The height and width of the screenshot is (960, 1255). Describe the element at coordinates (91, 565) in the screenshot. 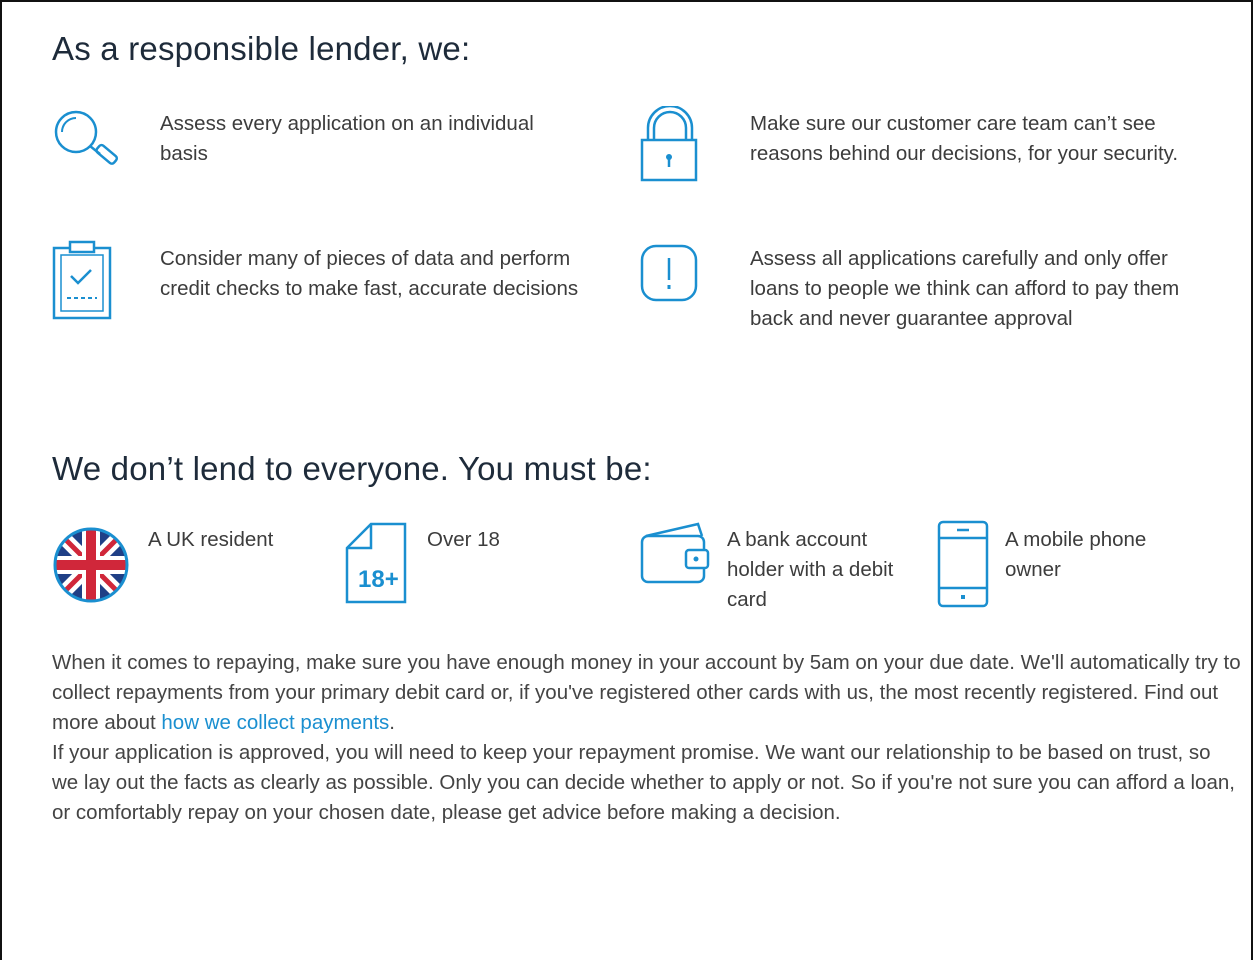

I see `uk-flag-icon` at that location.